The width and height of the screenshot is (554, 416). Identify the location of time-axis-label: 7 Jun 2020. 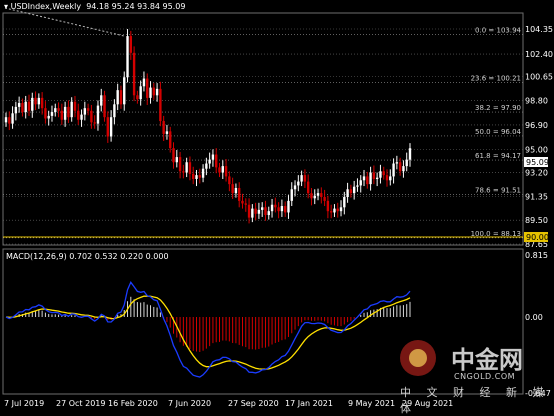
(189, 403).